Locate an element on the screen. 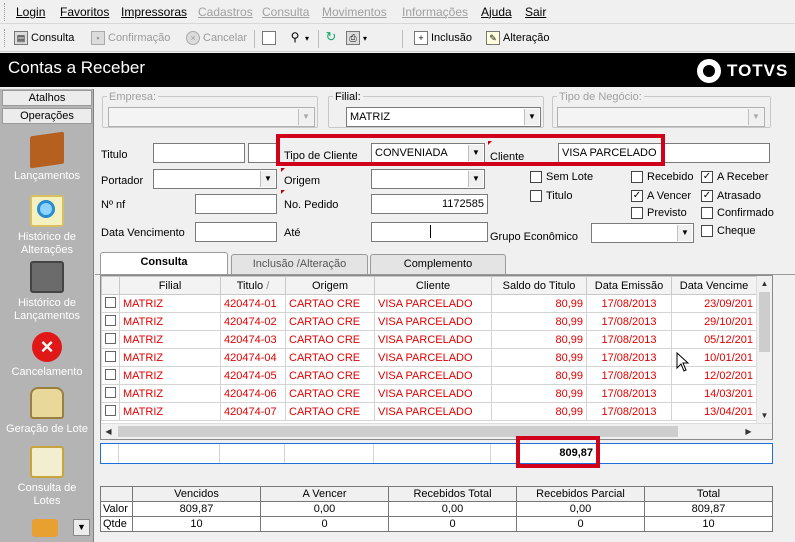 This screenshot has width=795, height=542. tab-operacoes: Operações is located at coordinates (47, 116).